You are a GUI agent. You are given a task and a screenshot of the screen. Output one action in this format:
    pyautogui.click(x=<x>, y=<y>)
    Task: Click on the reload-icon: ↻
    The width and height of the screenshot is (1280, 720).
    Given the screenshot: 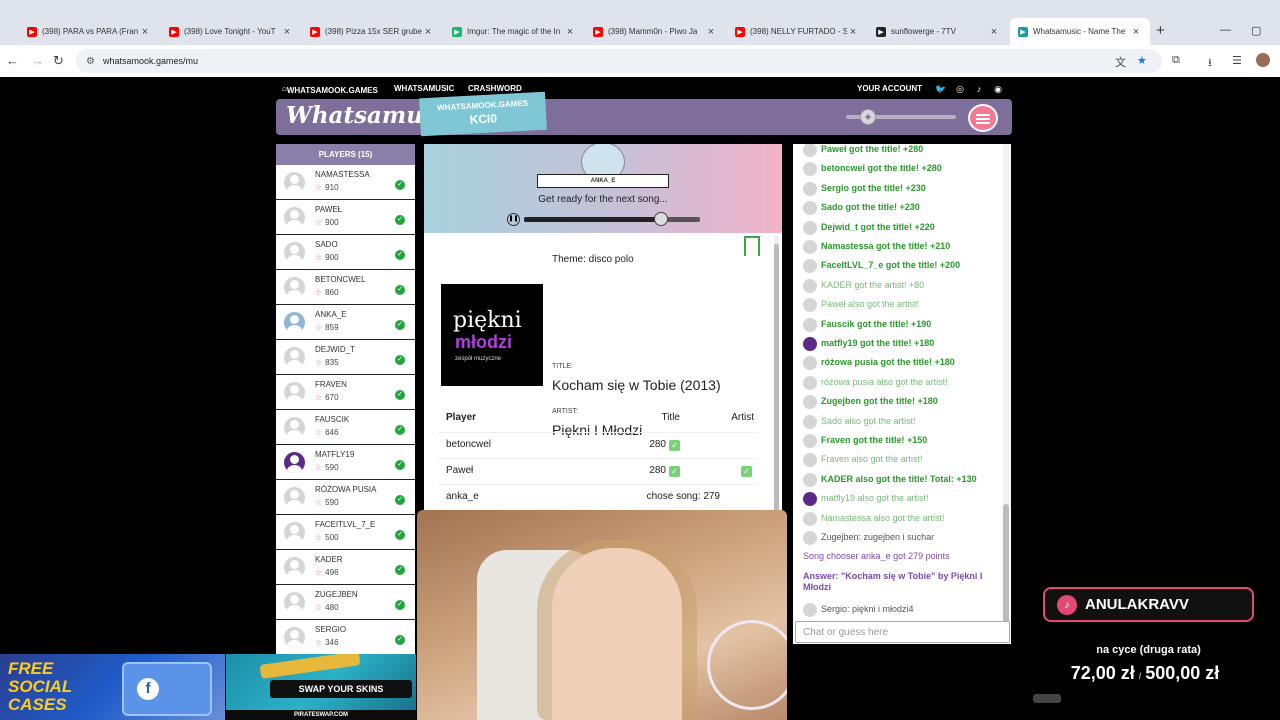 What is the action you would take?
    pyautogui.click(x=58, y=61)
    